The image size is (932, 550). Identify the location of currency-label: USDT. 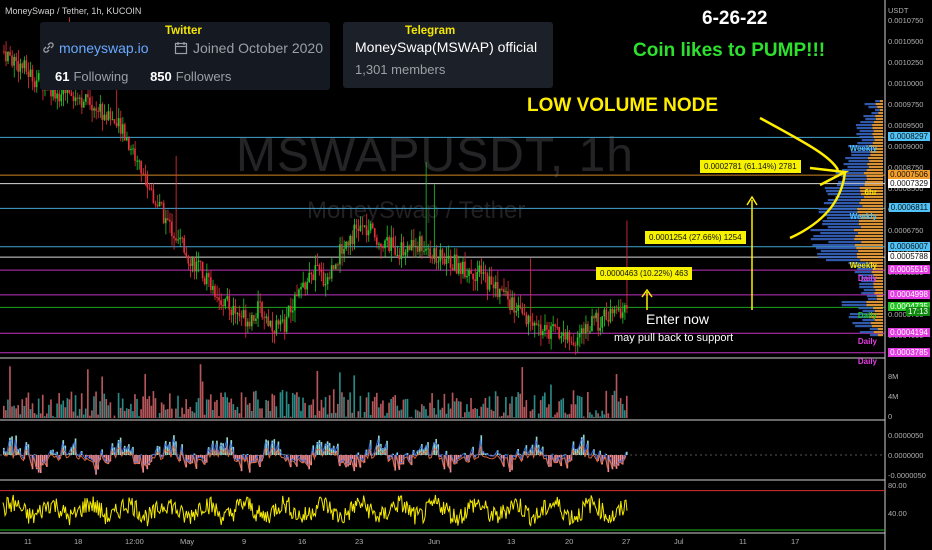
(898, 10).